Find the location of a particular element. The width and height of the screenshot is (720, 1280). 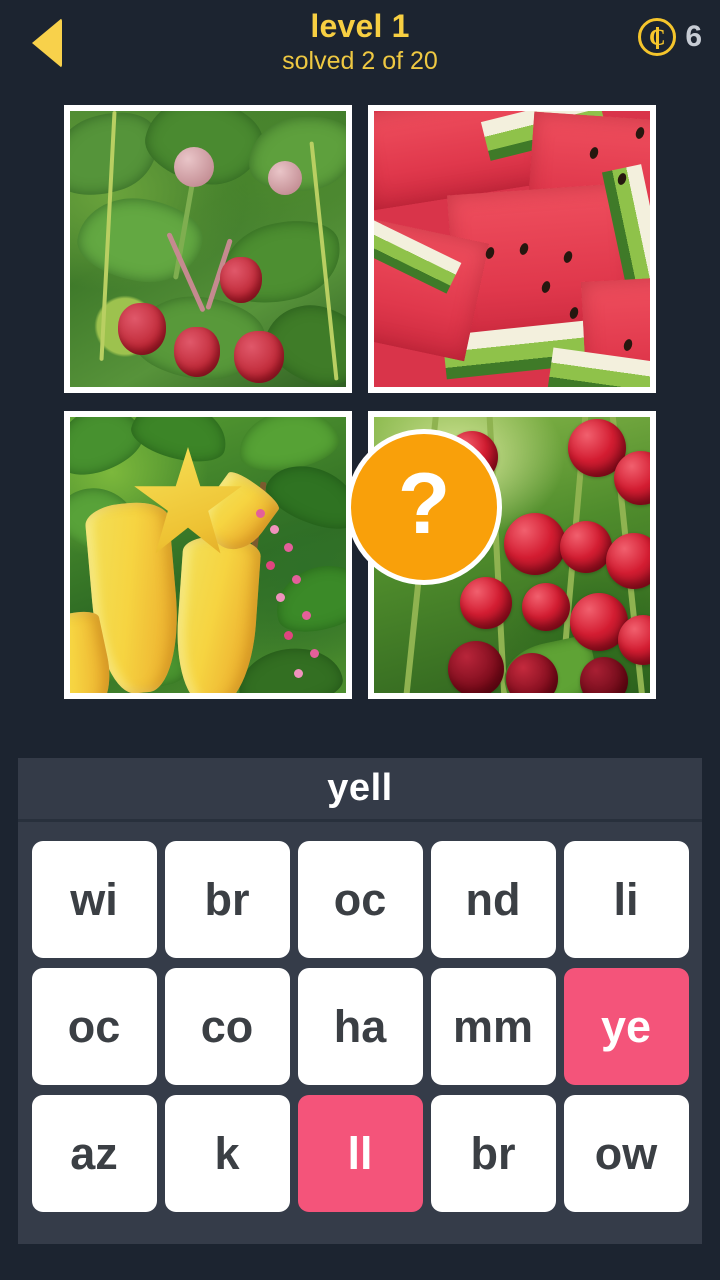

tile-label: az is located at coordinates (94, 1153).